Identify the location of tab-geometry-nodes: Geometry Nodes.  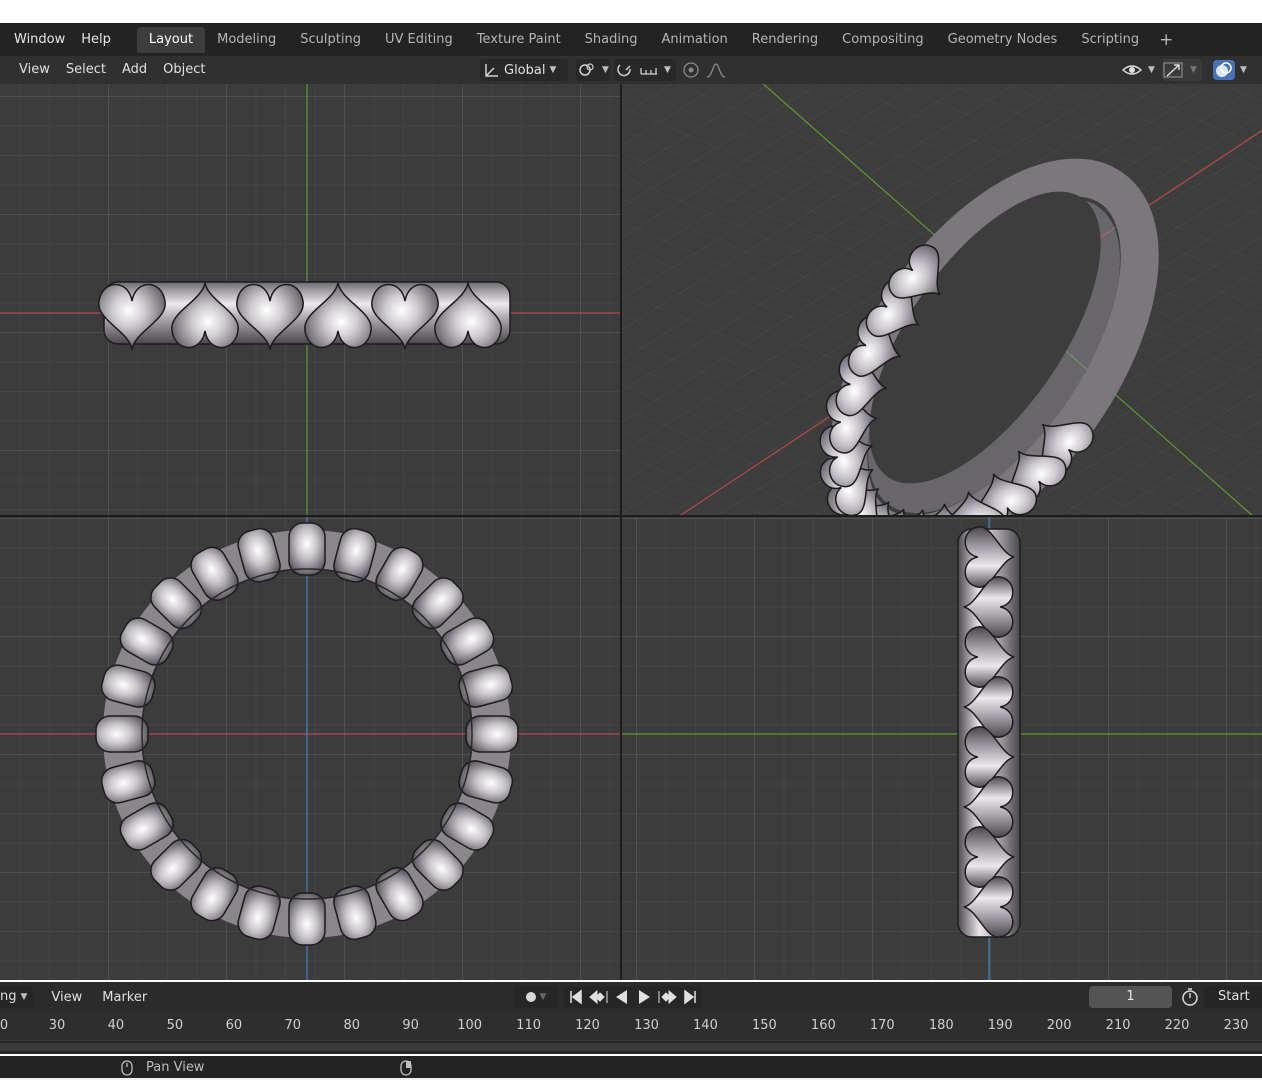
(1003, 40).